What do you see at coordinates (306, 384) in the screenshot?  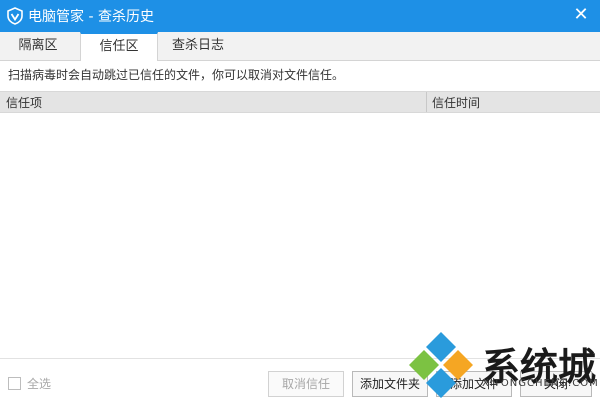 I see `cancel-trust-button: 取消信任` at bounding box center [306, 384].